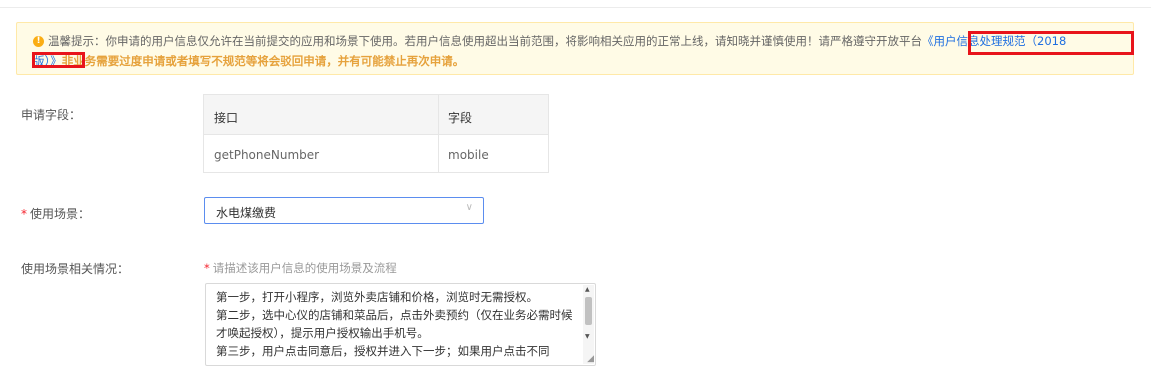  Describe the element at coordinates (376, 115) in the screenshot. I see `table-header` at that location.